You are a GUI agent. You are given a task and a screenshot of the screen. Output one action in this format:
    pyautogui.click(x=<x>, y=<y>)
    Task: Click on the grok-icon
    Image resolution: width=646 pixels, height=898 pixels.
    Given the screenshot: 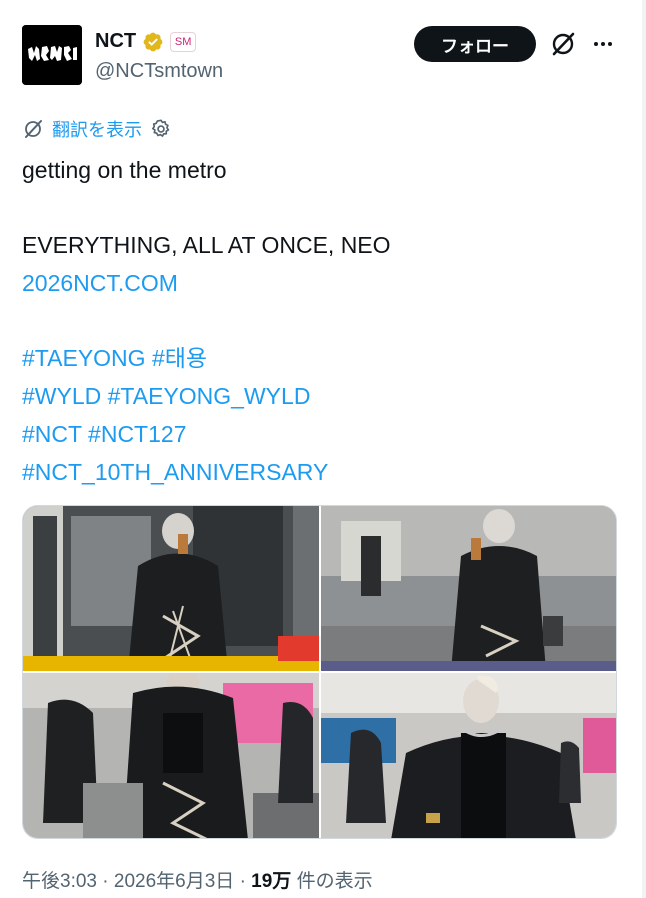 What is the action you would take?
    pyautogui.click(x=563, y=44)
    